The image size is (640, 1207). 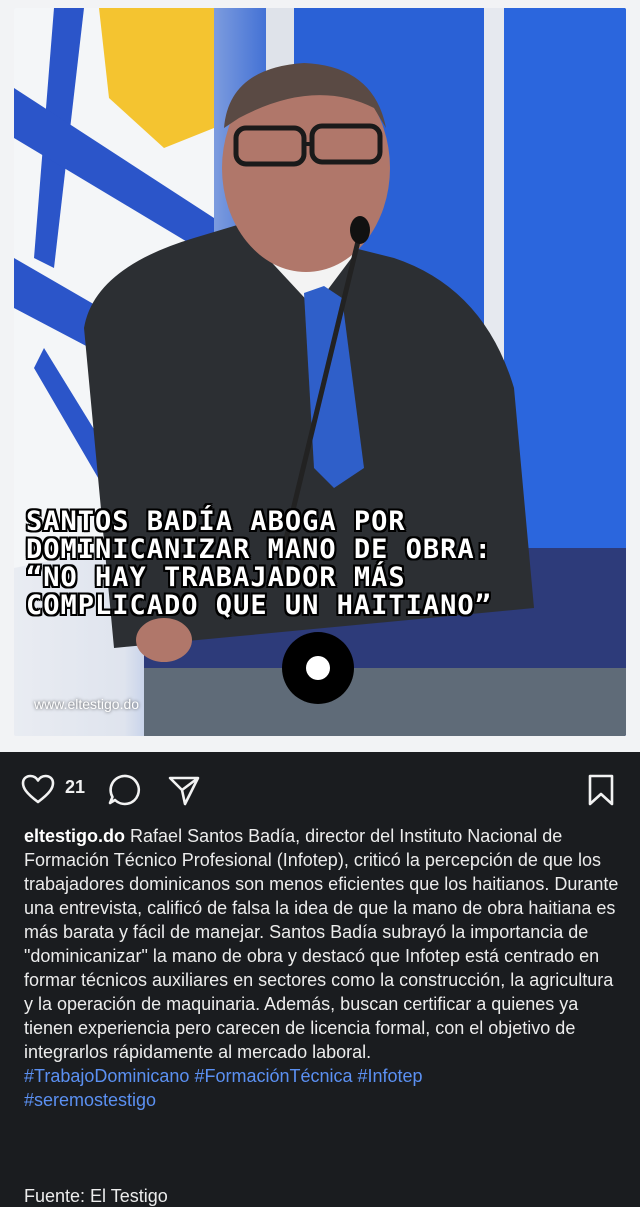 What do you see at coordinates (259, 605) in the screenshot?
I see `headline-line: COMPLICADO QUE UN HAITIANO”` at bounding box center [259, 605].